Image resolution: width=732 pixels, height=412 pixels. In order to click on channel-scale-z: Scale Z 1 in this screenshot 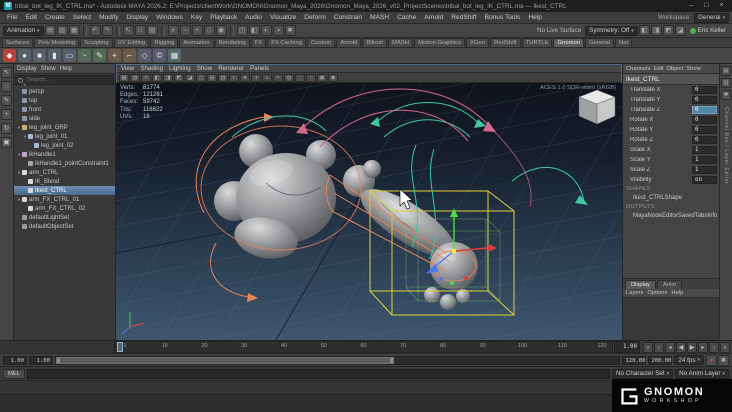, I will do `click(671, 170)`.